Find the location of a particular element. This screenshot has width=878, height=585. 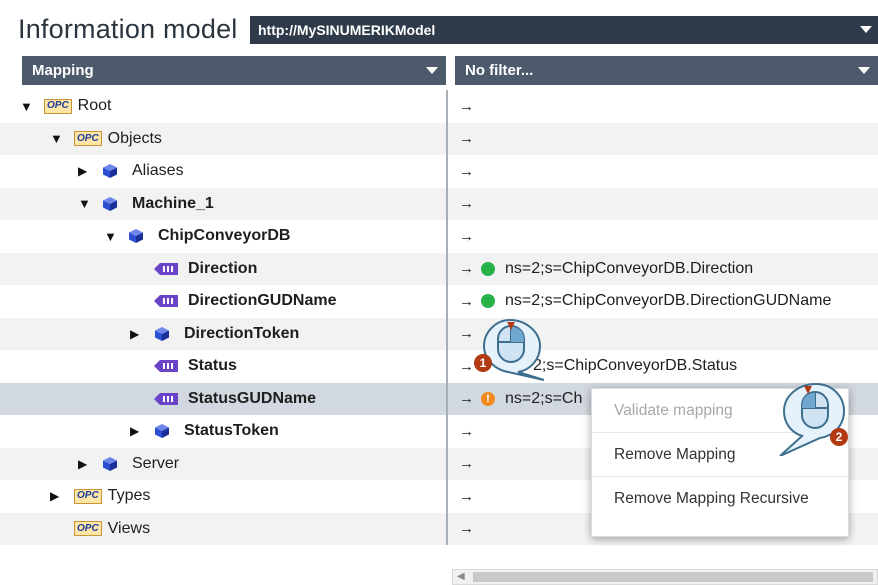

mapping-node-id: ns=2;s=Ch is located at coordinates (544, 398).